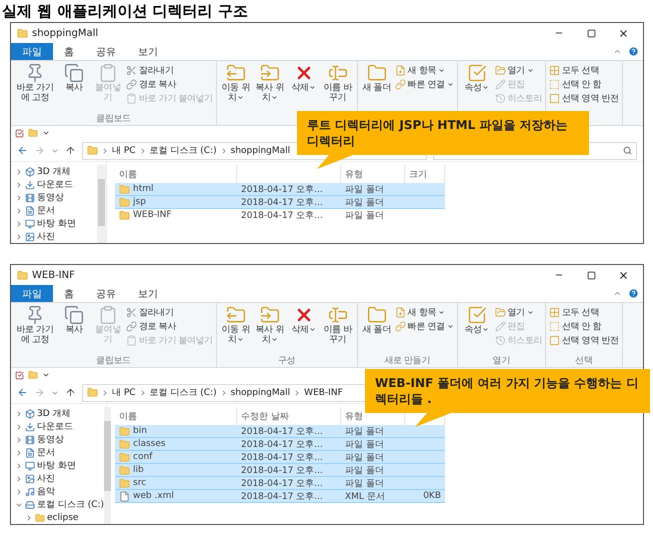  What do you see at coordinates (280, 202) in the screenshot?
I see `file-row: jsp 2018-04-17 오후... 파일 폴더` at bounding box center [280, 202].